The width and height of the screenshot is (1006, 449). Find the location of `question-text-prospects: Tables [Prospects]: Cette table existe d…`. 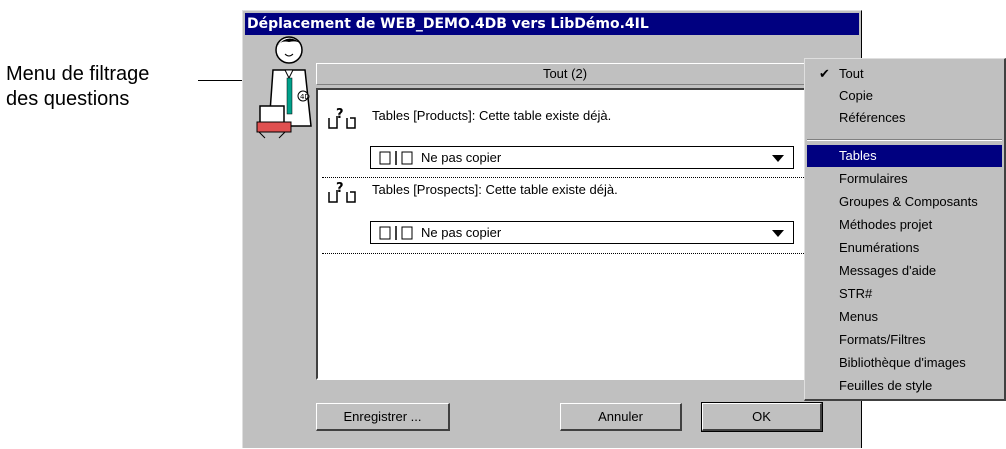

question-text-prospects: Tables [Prospects]: Cette table existe d… is located at coordinates (495, 189).